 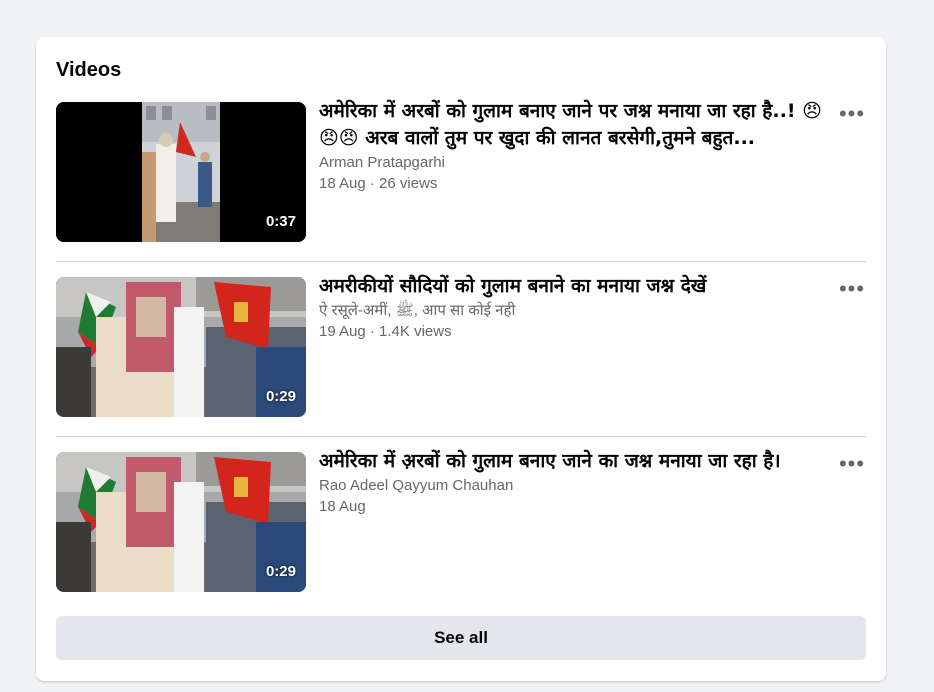 What do you see at coordinates (280, 221) in the screenshot?
I see `video-duration: 0:37` at bounding box center [280, 221].